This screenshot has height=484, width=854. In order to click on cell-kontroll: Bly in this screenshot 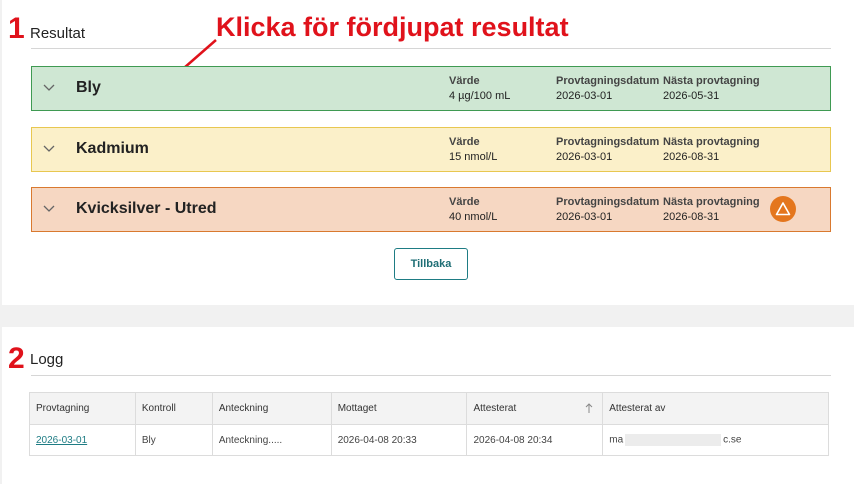, I will do `click(173, 440)`.